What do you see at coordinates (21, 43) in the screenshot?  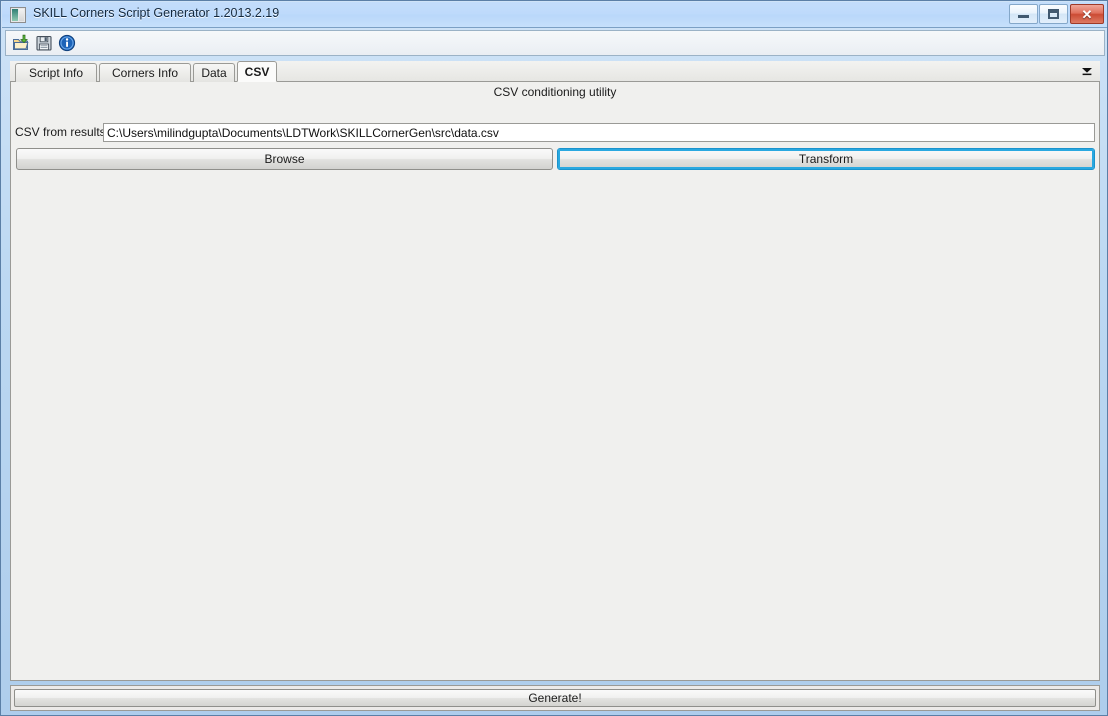 I see `open-folder-icon` at bounding box center [21, 43].